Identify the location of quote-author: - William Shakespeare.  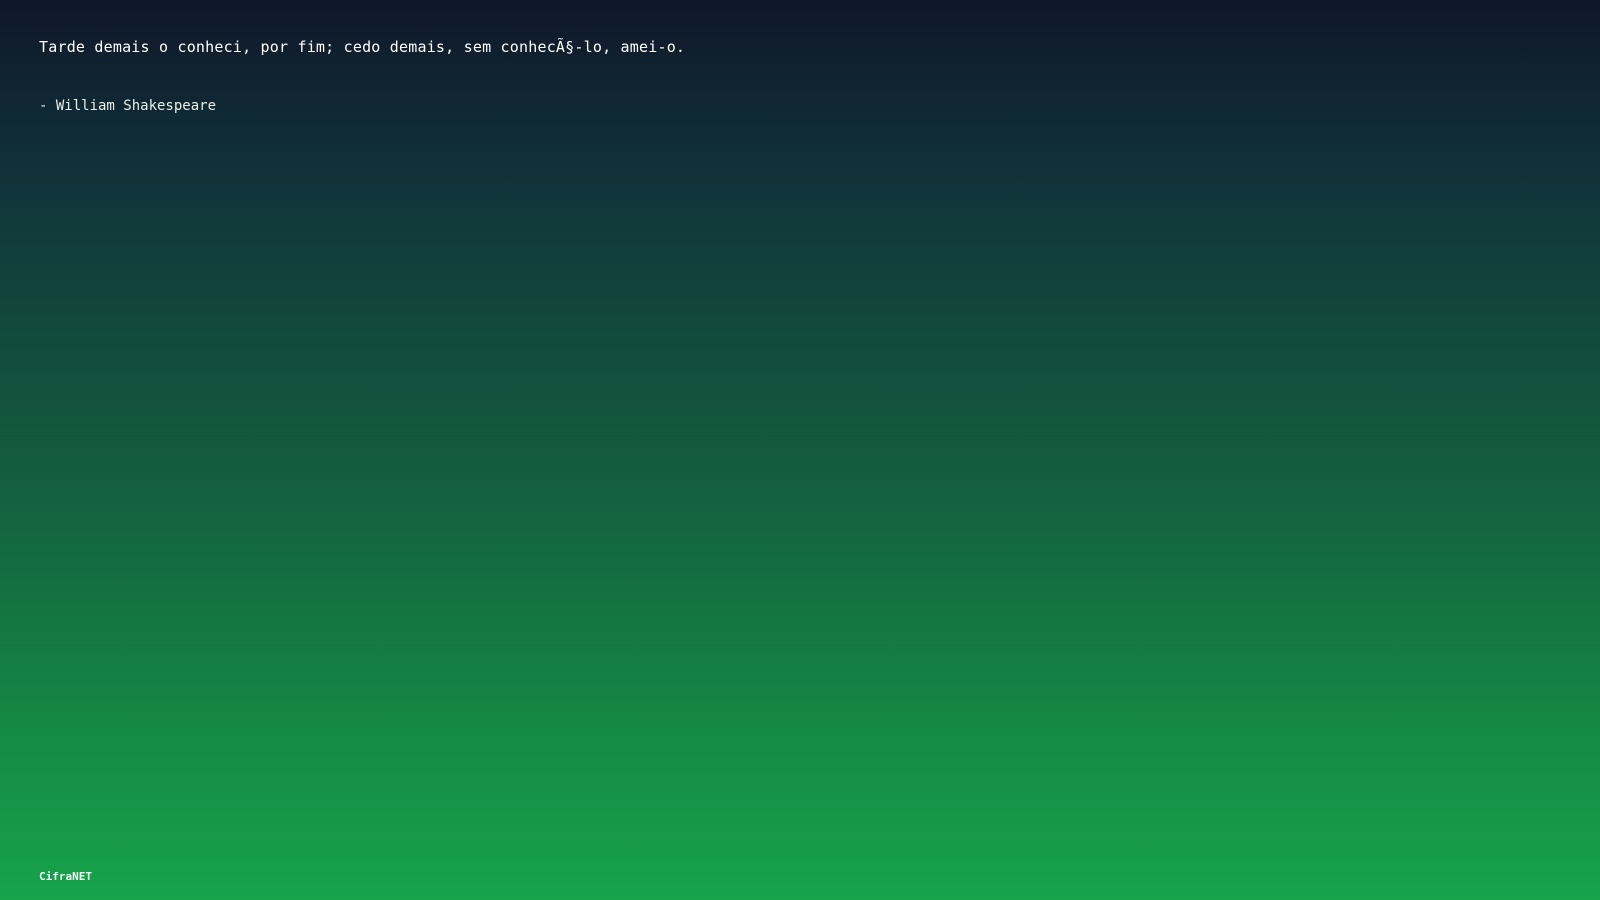
(128, 106).